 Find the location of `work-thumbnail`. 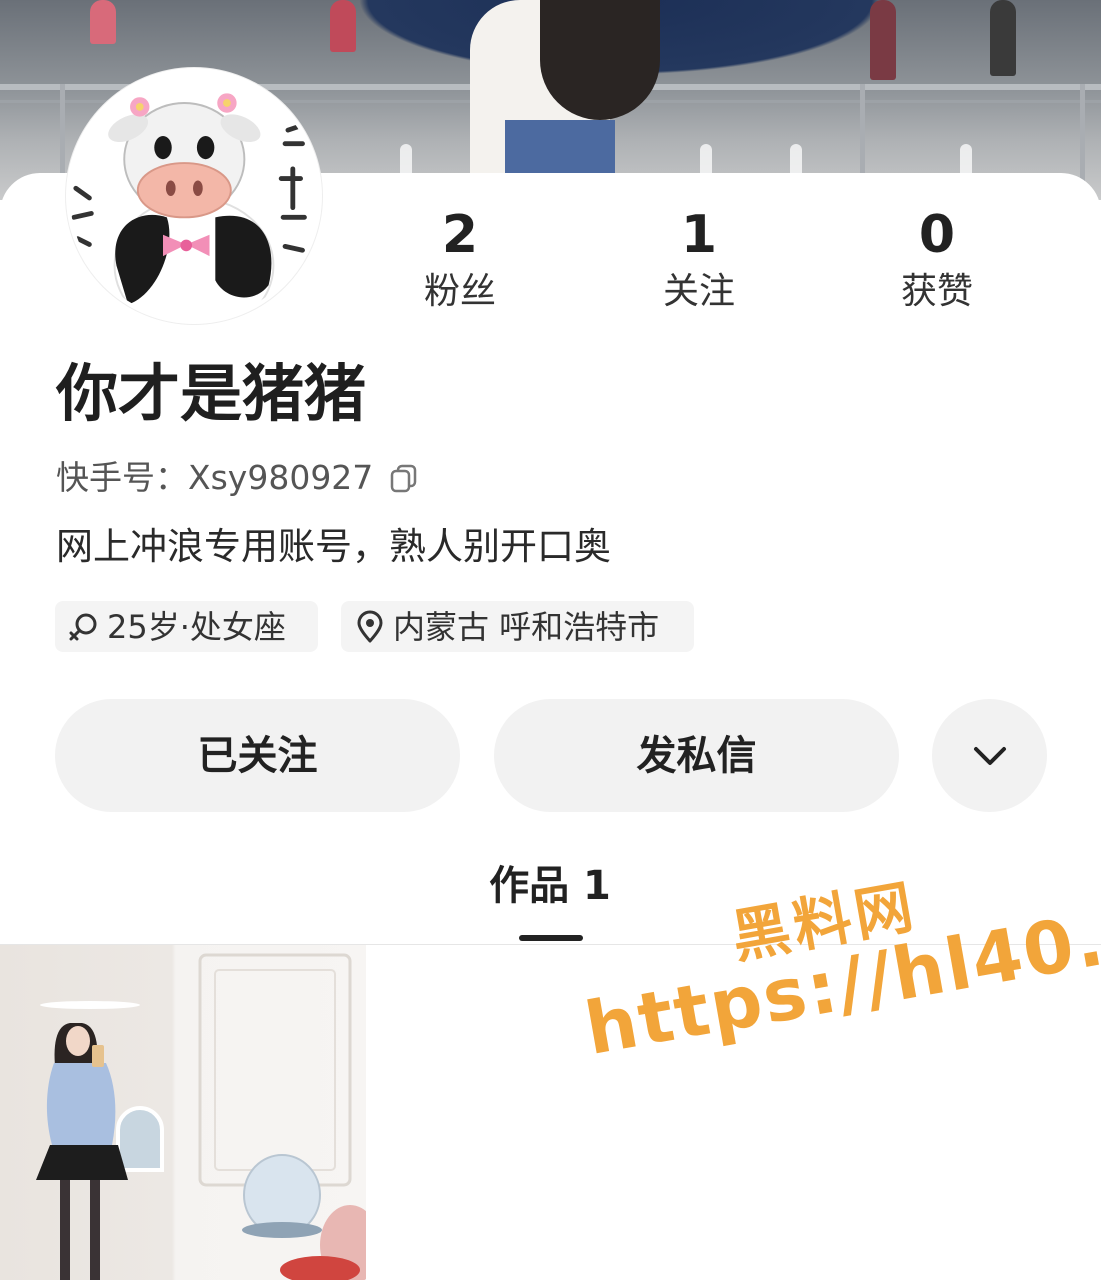

work-thumbnail is located at coordinates (183, 1112).